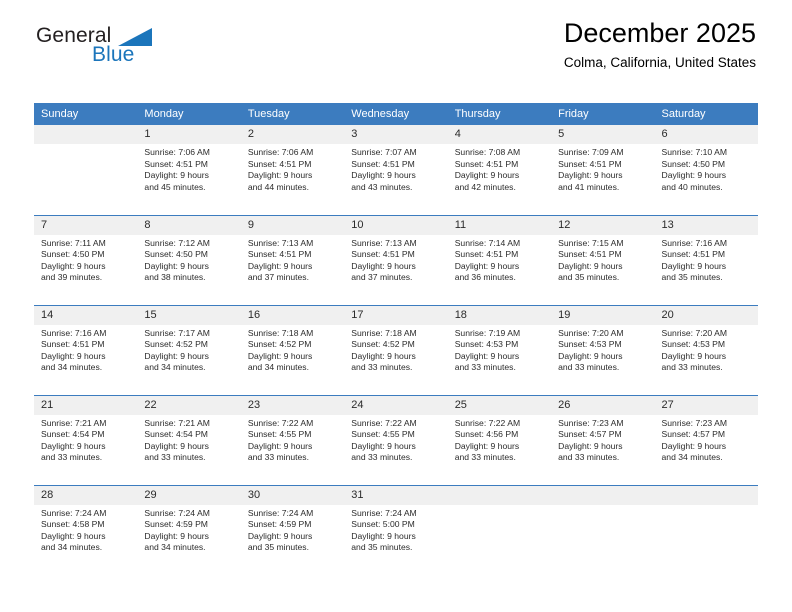  Describe the element at coordinates (706, 315) in the screenshot. I see `day-number: 20` at that location.